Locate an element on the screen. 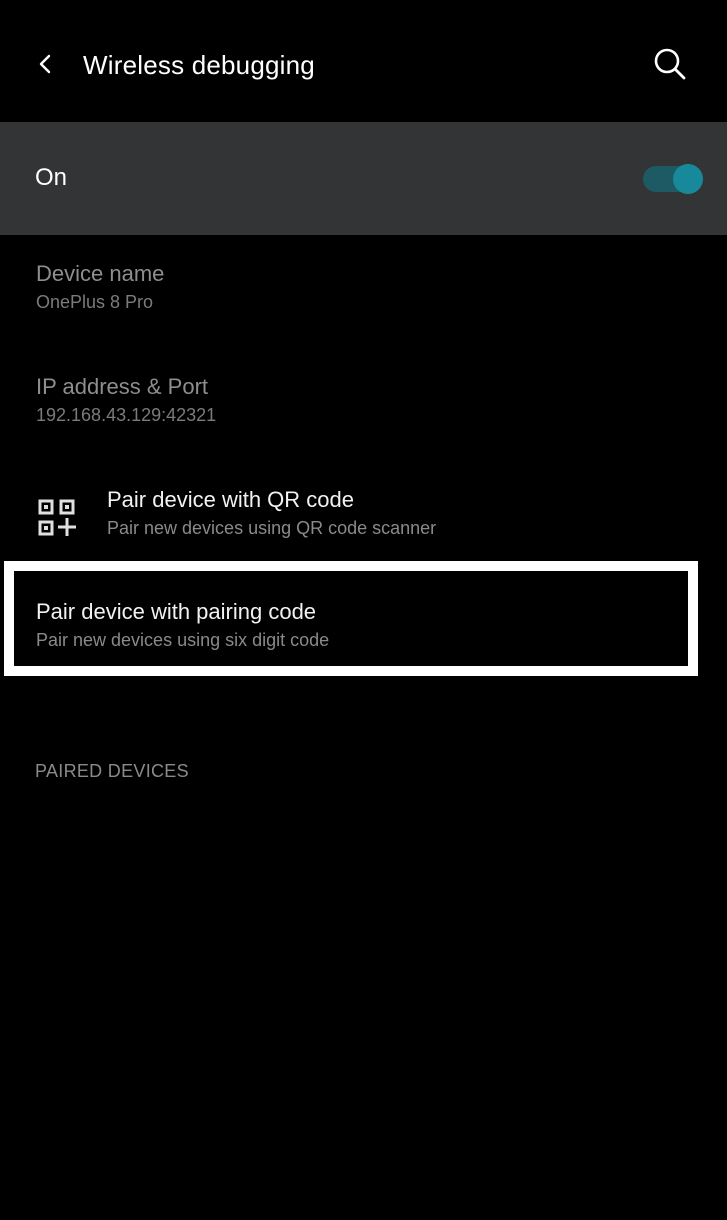  master-switch-bar: On is located at coordinates (363, 178).